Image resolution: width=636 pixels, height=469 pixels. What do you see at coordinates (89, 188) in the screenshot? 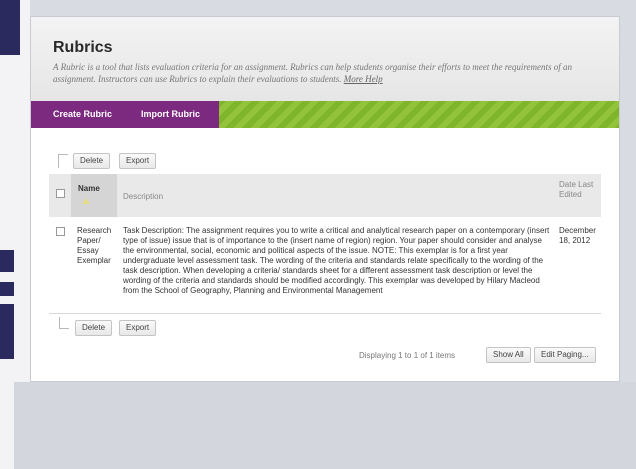
I see `name-header-label: Name` at bounding box center [89, 188].